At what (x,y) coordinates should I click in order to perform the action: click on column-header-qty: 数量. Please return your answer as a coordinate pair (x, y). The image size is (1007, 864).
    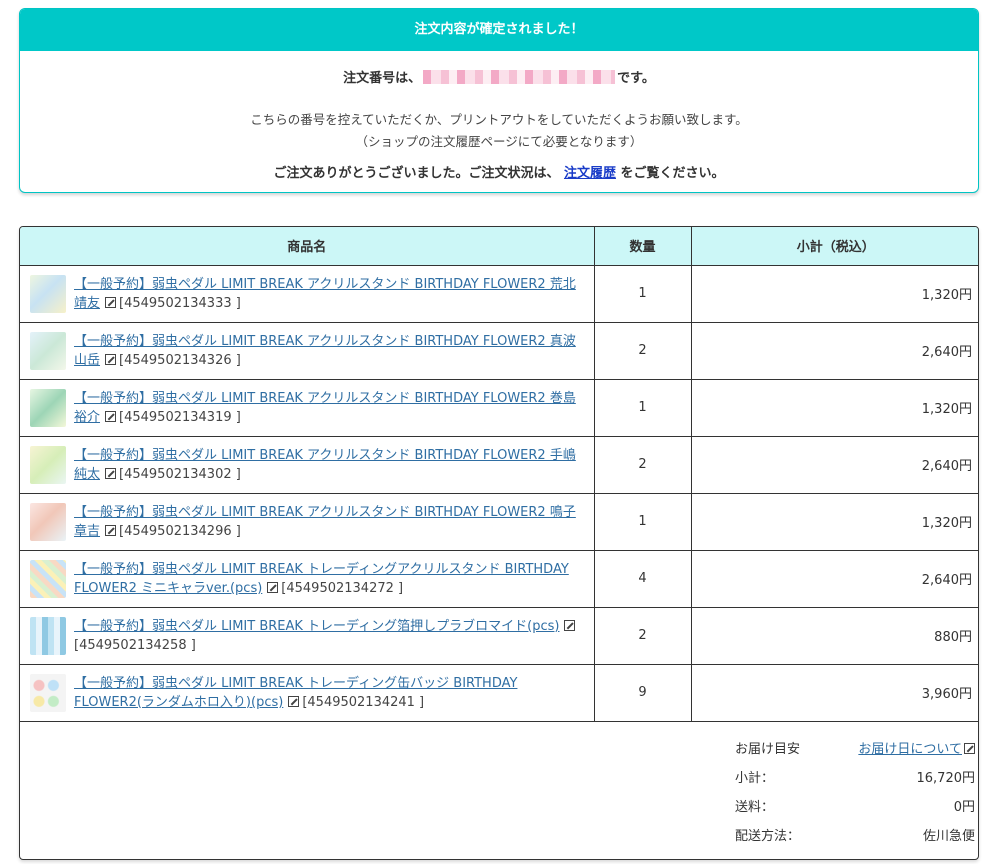
    Looking at the image, I should click on (643, 246).